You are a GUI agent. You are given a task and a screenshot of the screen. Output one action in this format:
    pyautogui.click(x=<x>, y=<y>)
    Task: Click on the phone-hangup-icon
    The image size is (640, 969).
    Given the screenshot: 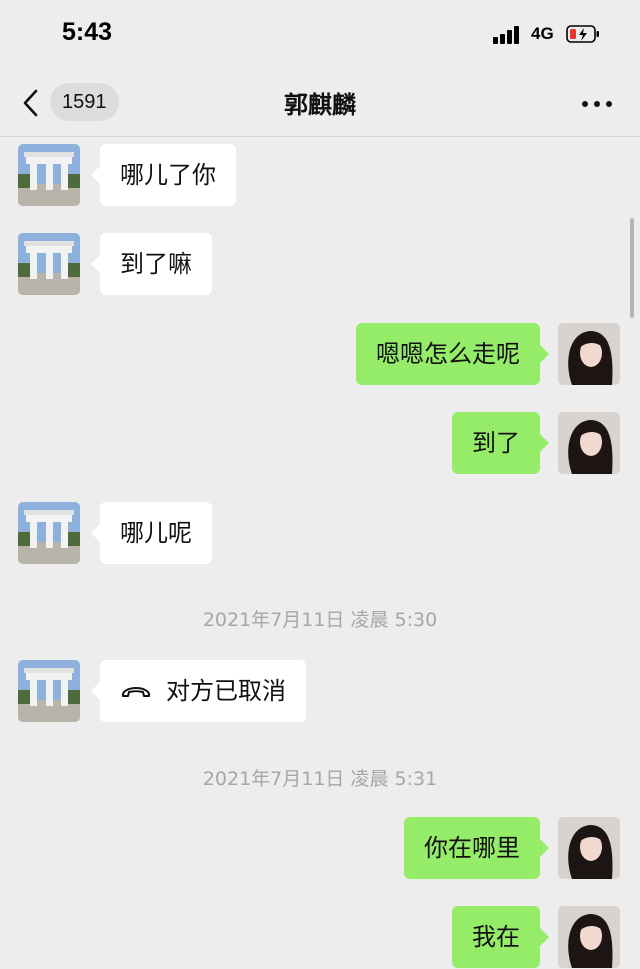 What is the action you would take?
    pyautogui.click(x=136, y=692)
    